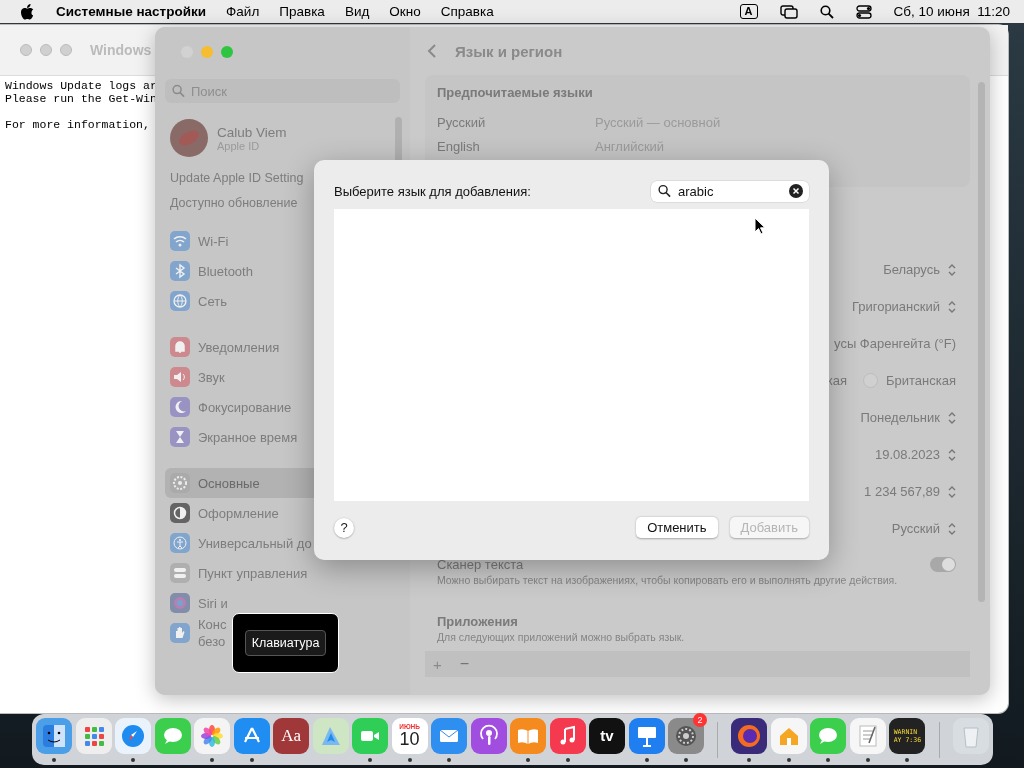  Describe the element at coordinates (245, 407) in the screenshot. I see `sidebar-label: Фокусирование` at that location.